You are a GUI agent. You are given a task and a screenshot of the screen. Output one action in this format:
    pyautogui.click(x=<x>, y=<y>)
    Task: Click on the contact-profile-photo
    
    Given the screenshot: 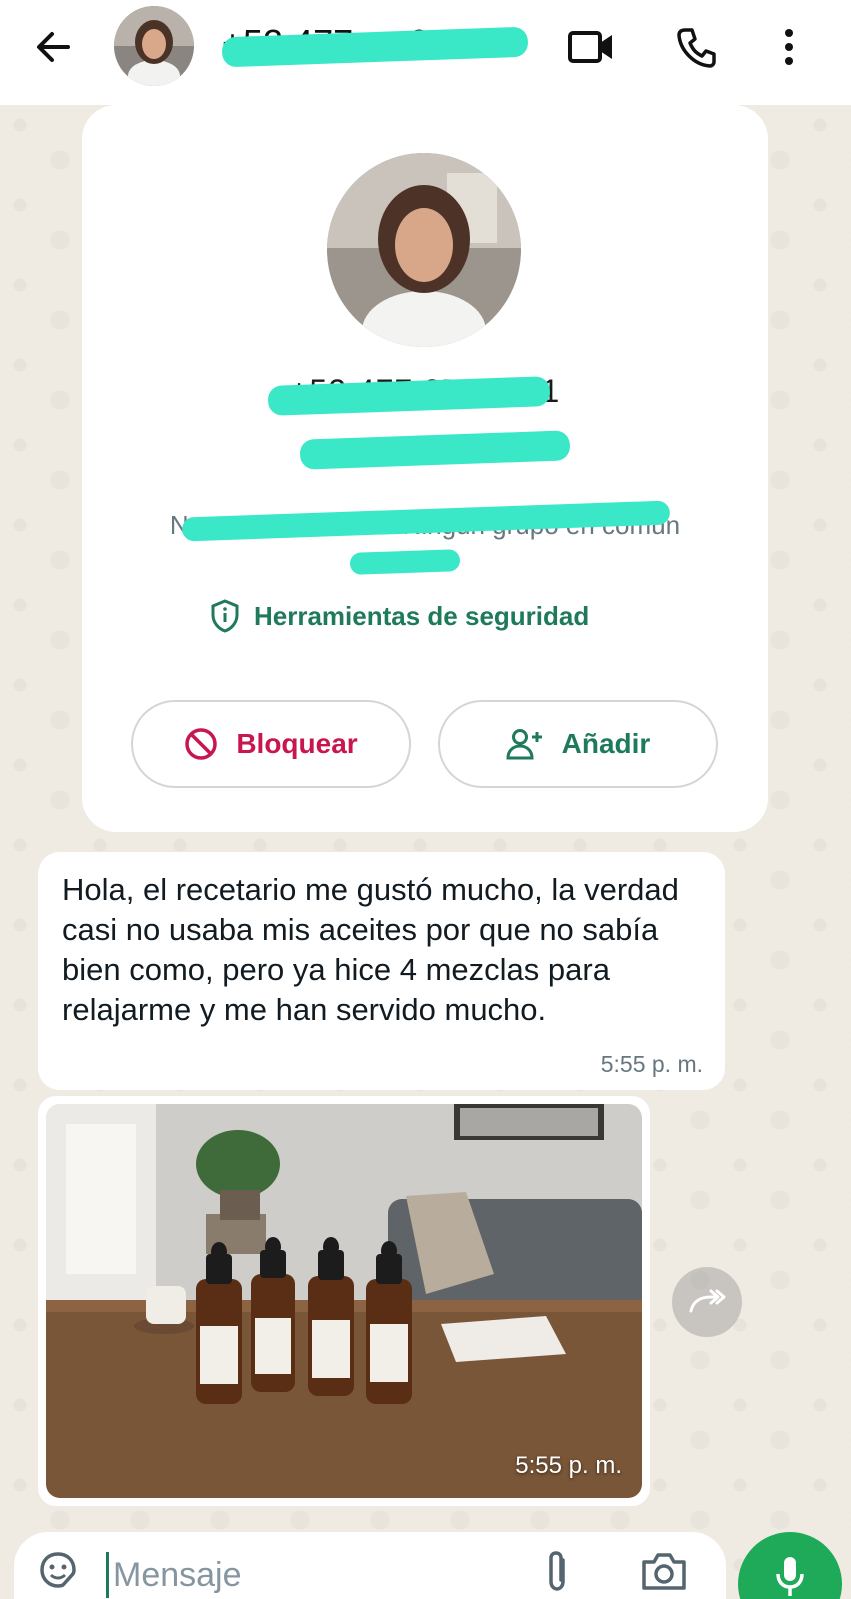 What is the action you would take?
    pyautogui.click(x=424, y=250)
    